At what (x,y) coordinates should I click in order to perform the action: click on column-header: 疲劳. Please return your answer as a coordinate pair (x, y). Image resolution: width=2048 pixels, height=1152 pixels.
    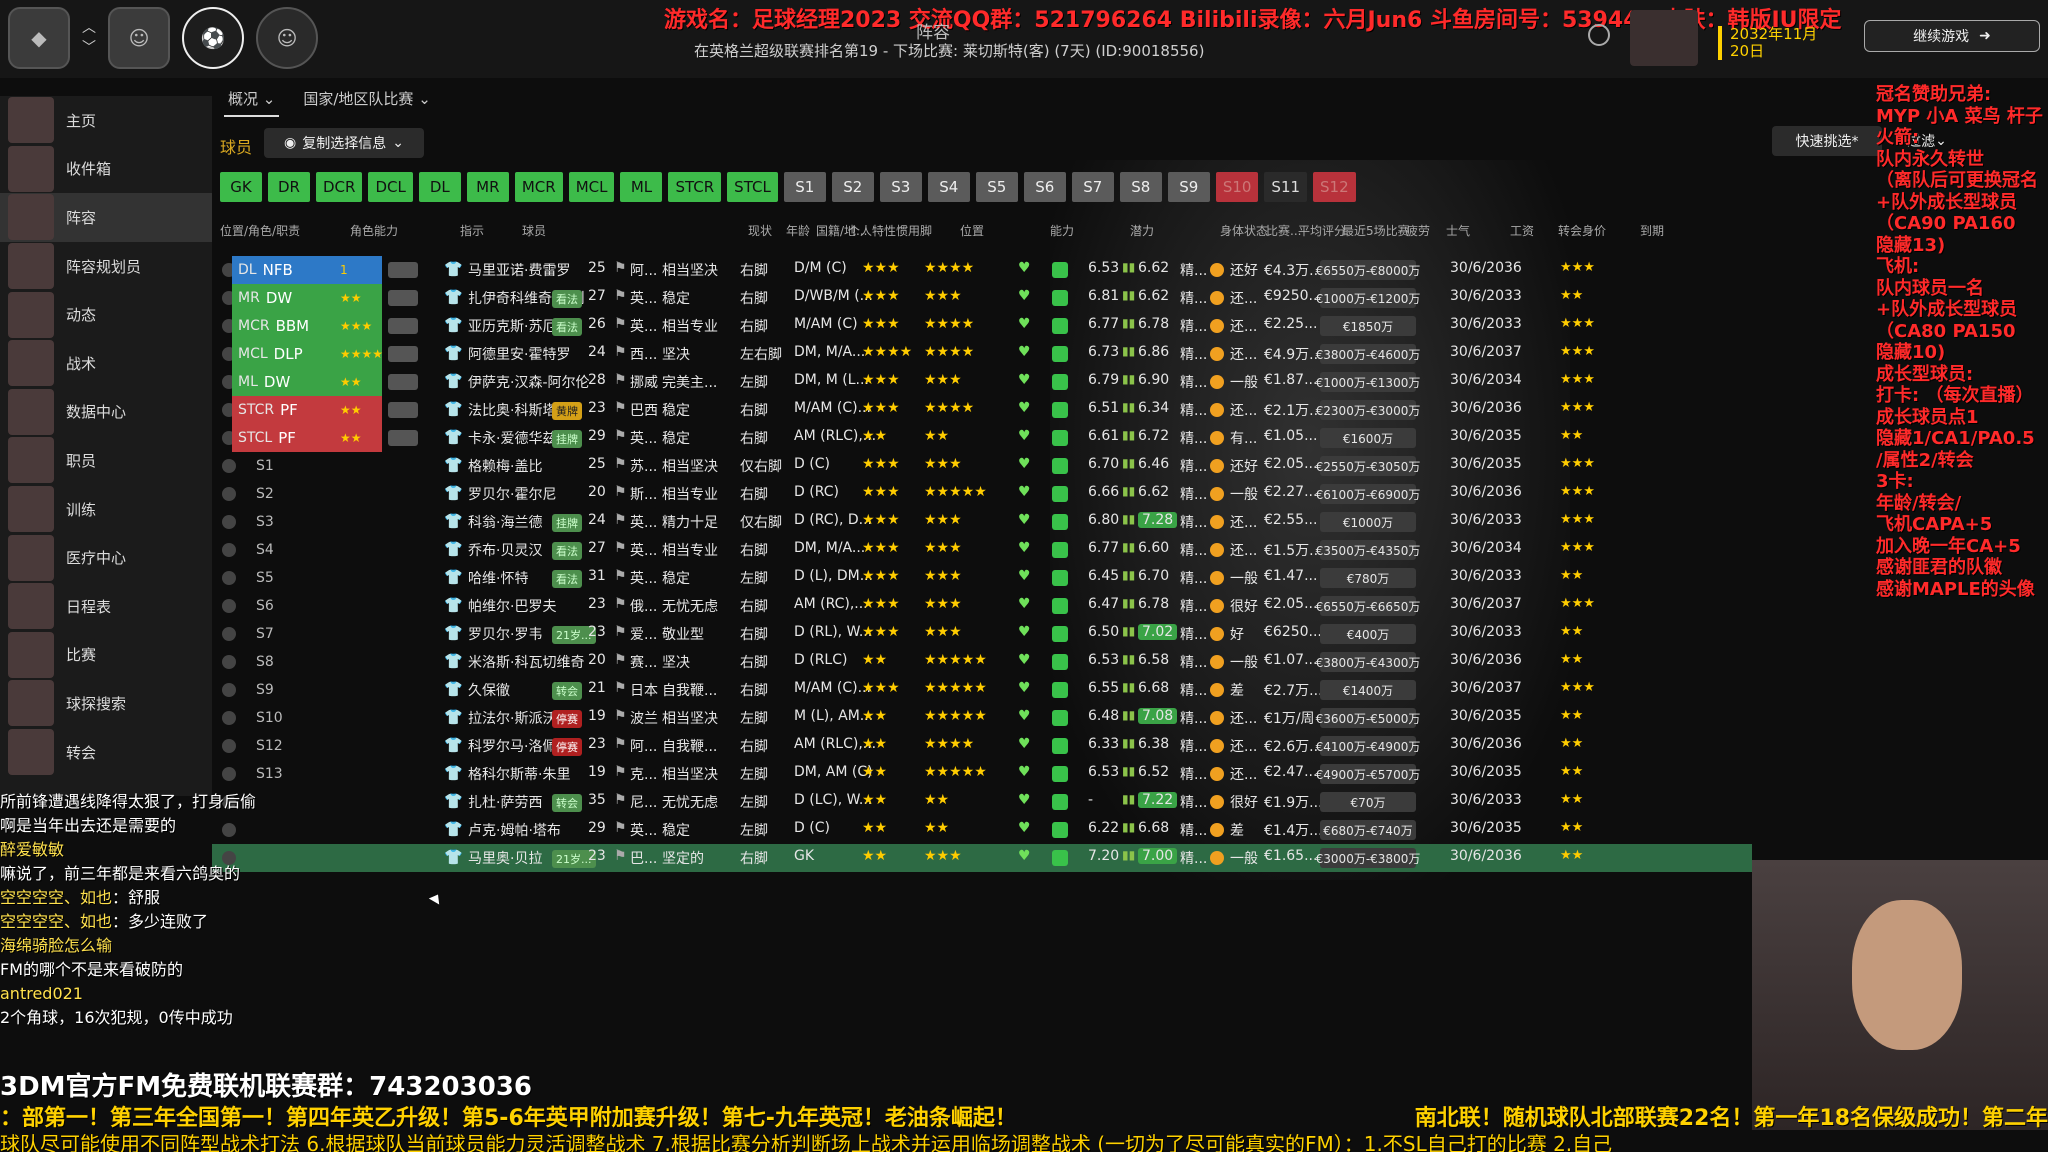
    Looking at the image, I should click on (1418, 230).